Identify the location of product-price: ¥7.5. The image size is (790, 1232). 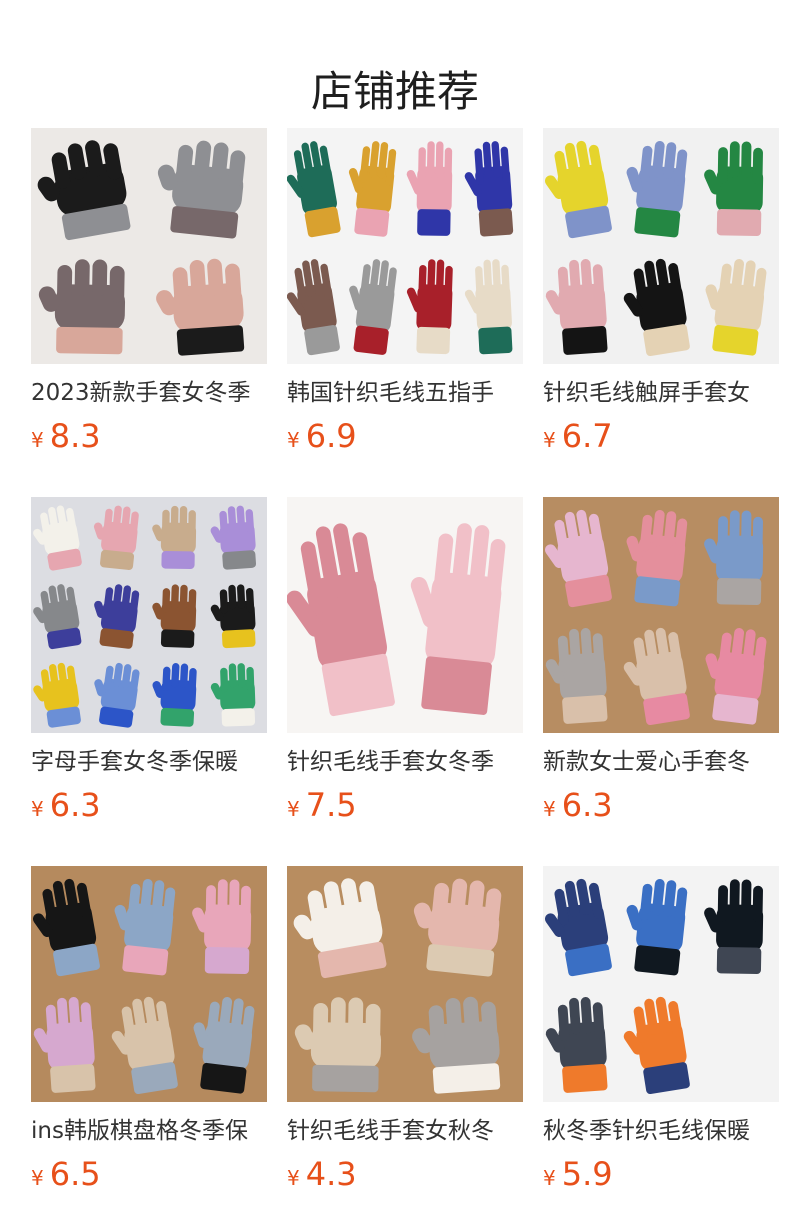
(405, 805).